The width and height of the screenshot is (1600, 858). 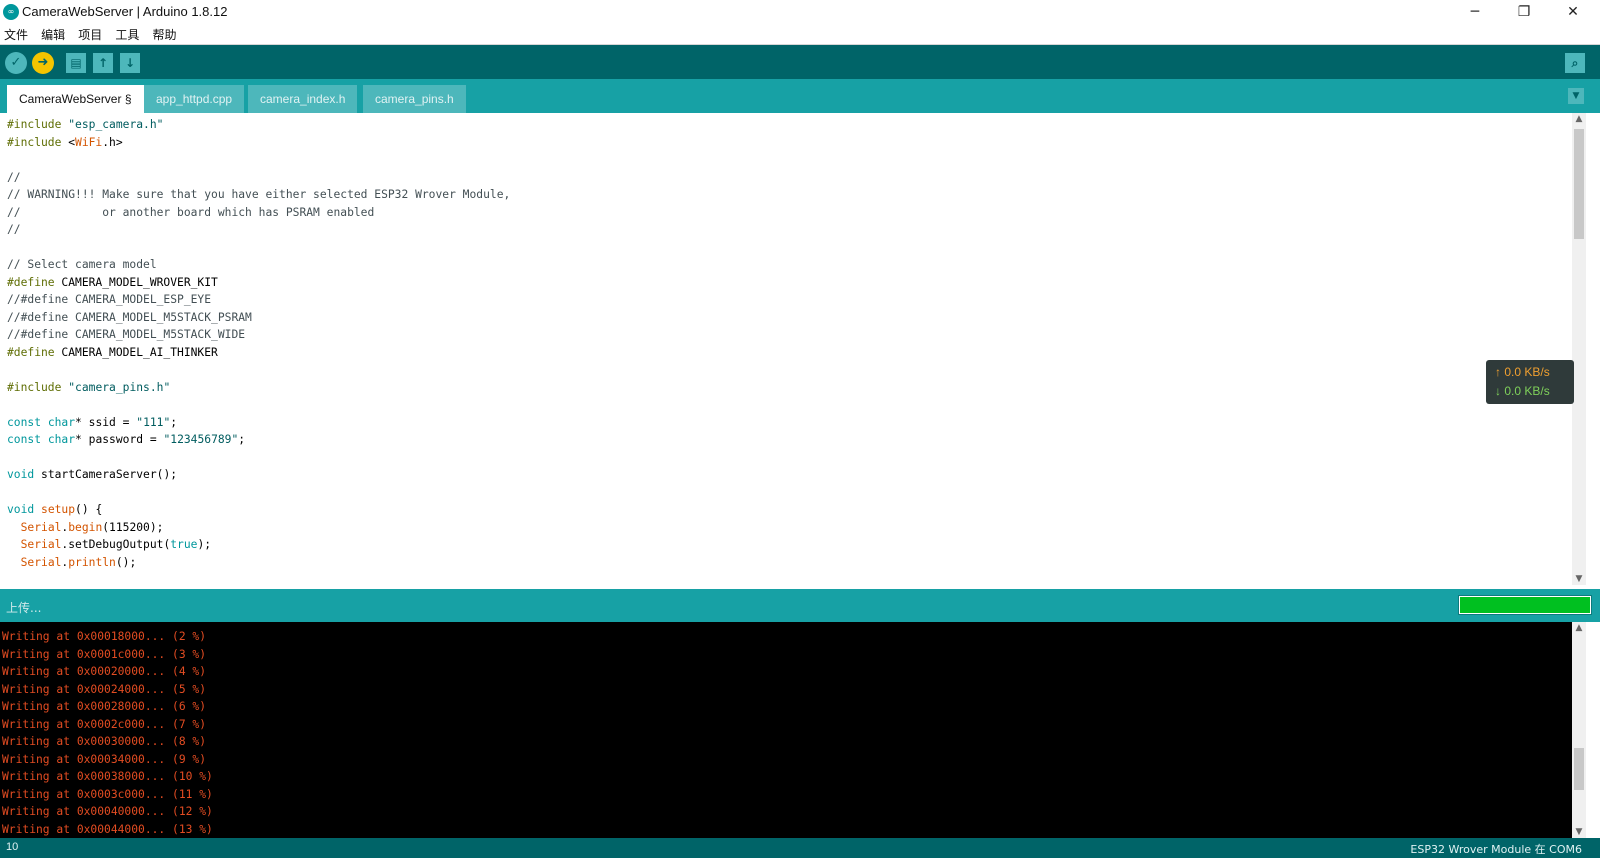 I want to click on console-line: Writing at 0x00040000... (12 %), so click(x=107, y=811).